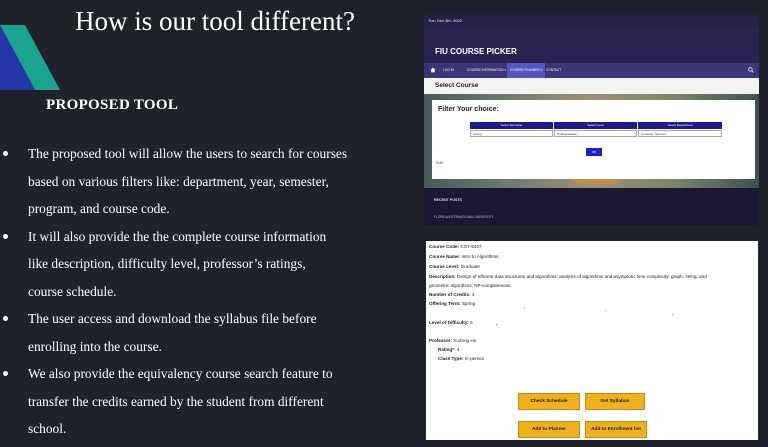  What do you see at coordinates (511, 125) in the screenshot?
I see `filter-header-semester: Select Semester` at bounding box center [511, 125].